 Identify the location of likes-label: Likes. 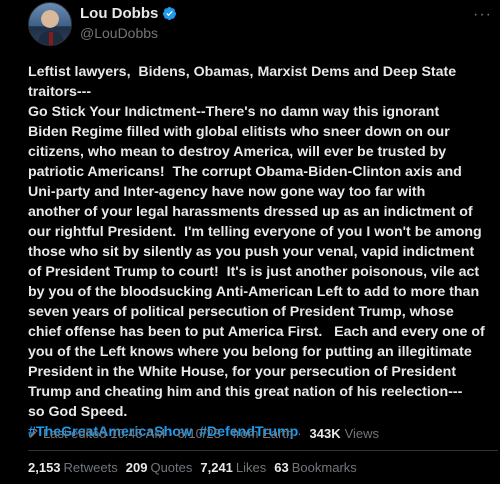
(251, 467).